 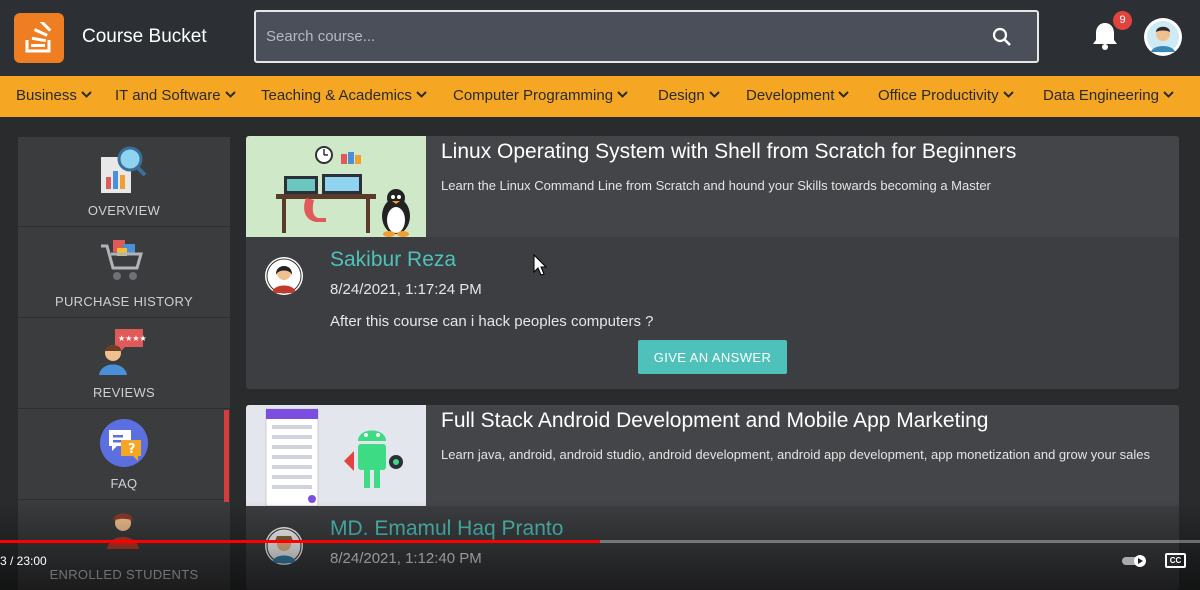 I want to click on category-development: Development, so click(x=798, y=95).